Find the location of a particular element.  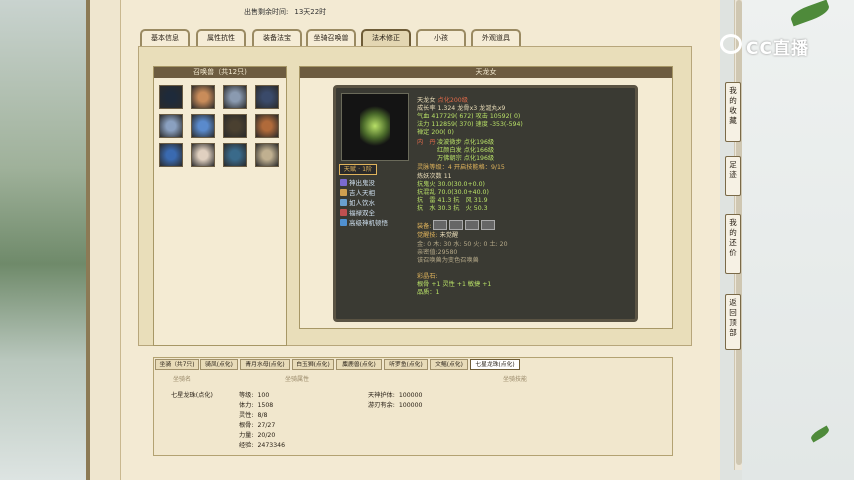

summon-detail-title: 天龙女 is located at coordinates (486, 72).